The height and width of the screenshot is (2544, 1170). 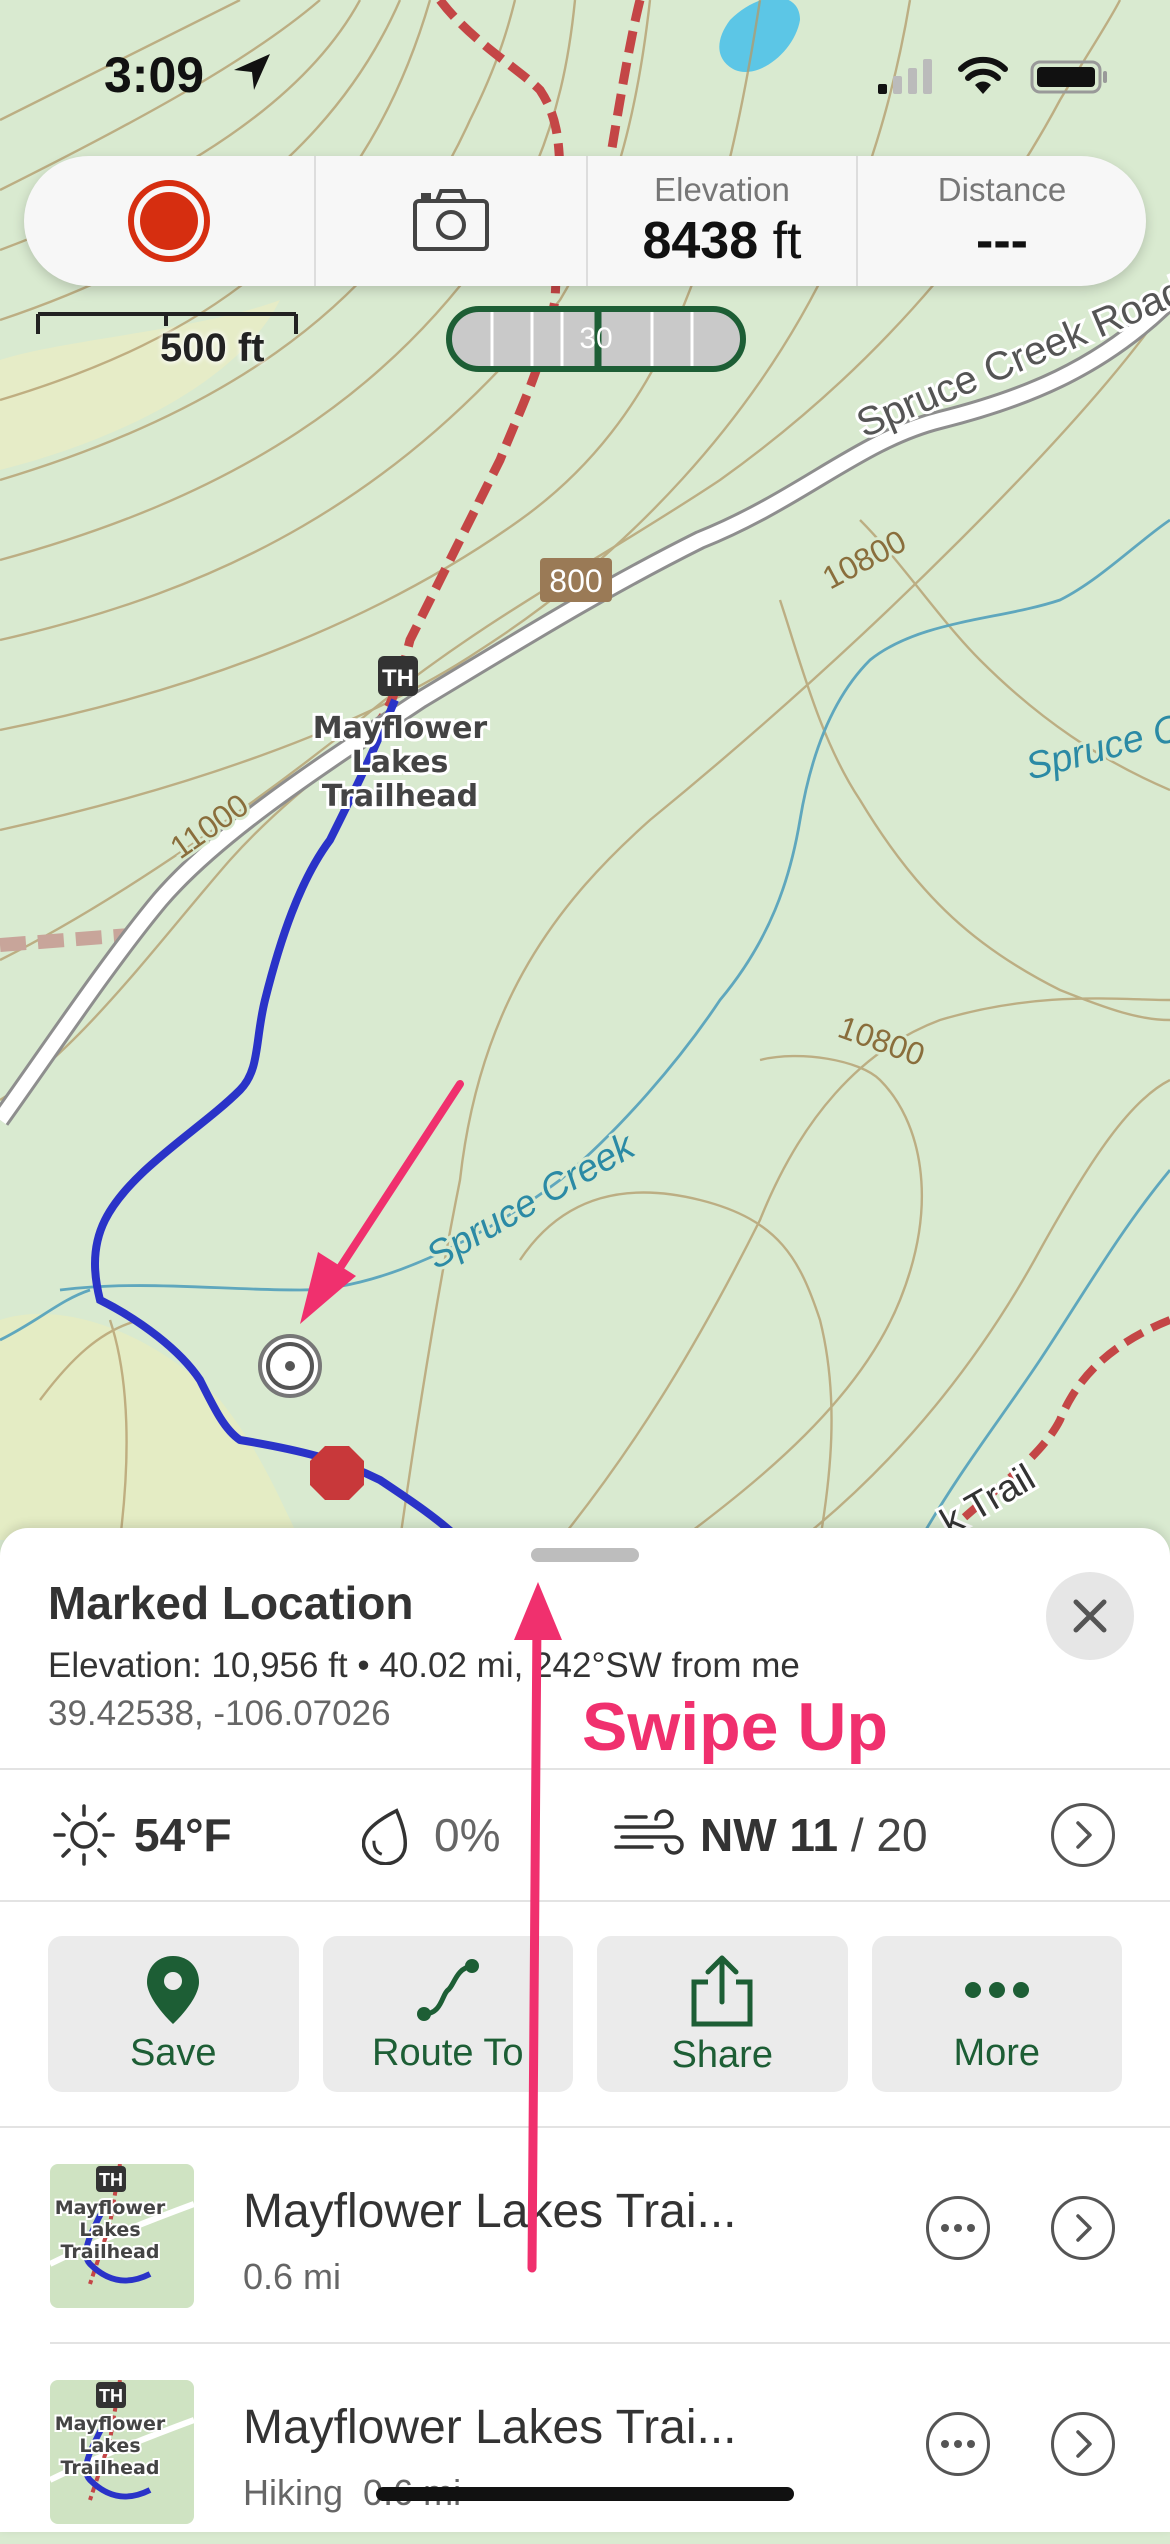 I want to click on route-to-button: Route To, so click(x=447, y=2014).